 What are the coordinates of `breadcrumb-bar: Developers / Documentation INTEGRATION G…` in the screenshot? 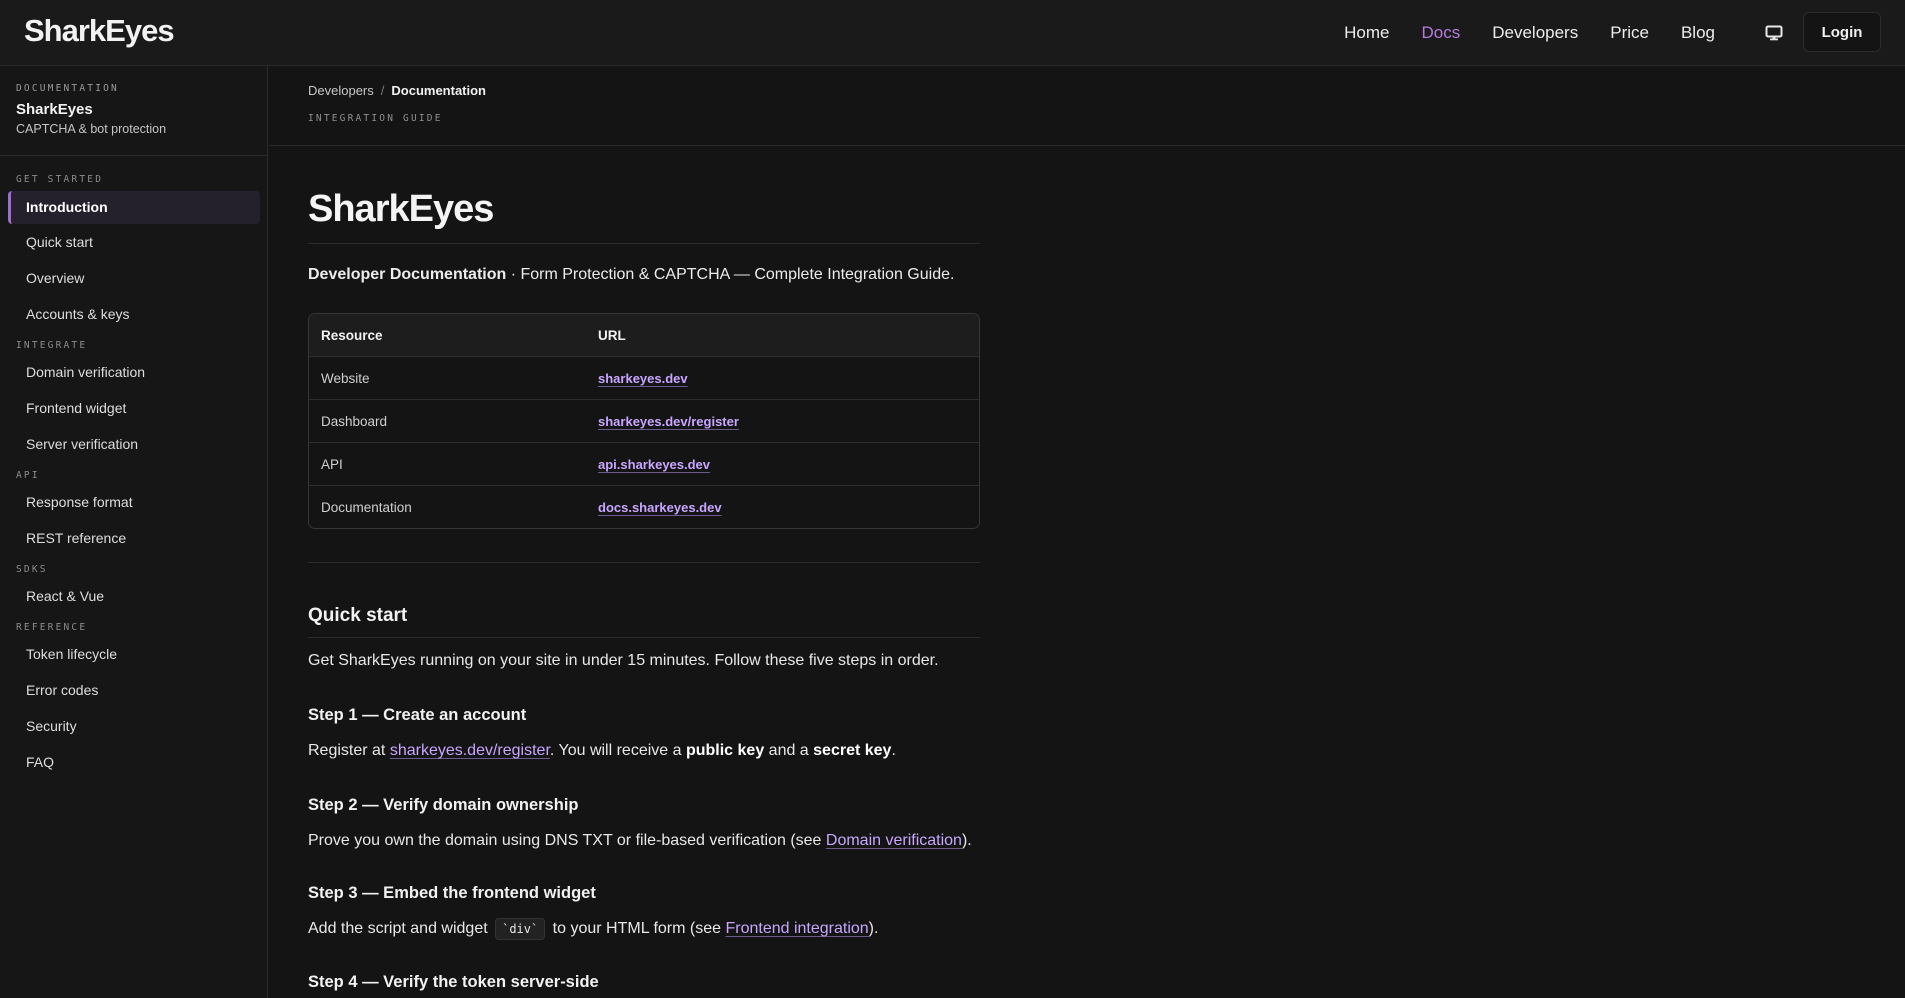 It's located at (1087, 106).